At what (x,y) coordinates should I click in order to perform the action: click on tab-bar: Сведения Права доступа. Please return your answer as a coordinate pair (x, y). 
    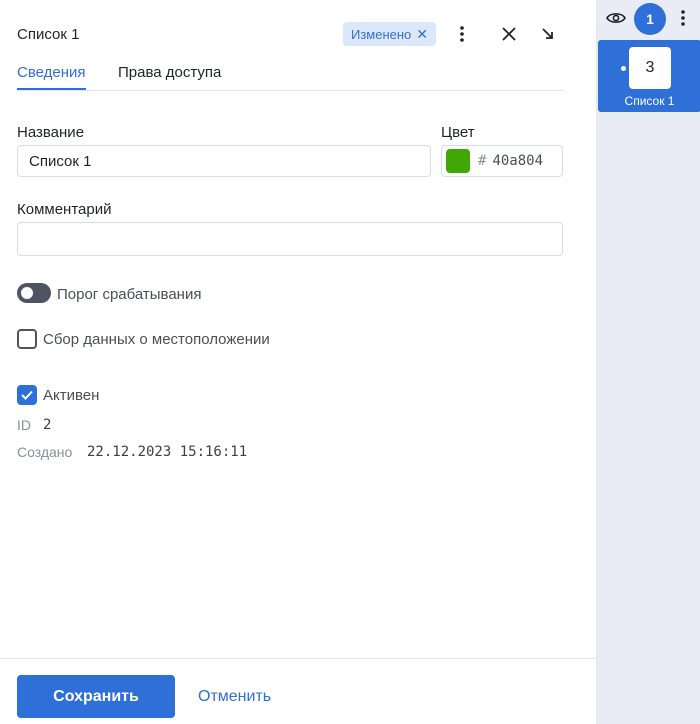
    Looking at the image, I should click on (290, 76).